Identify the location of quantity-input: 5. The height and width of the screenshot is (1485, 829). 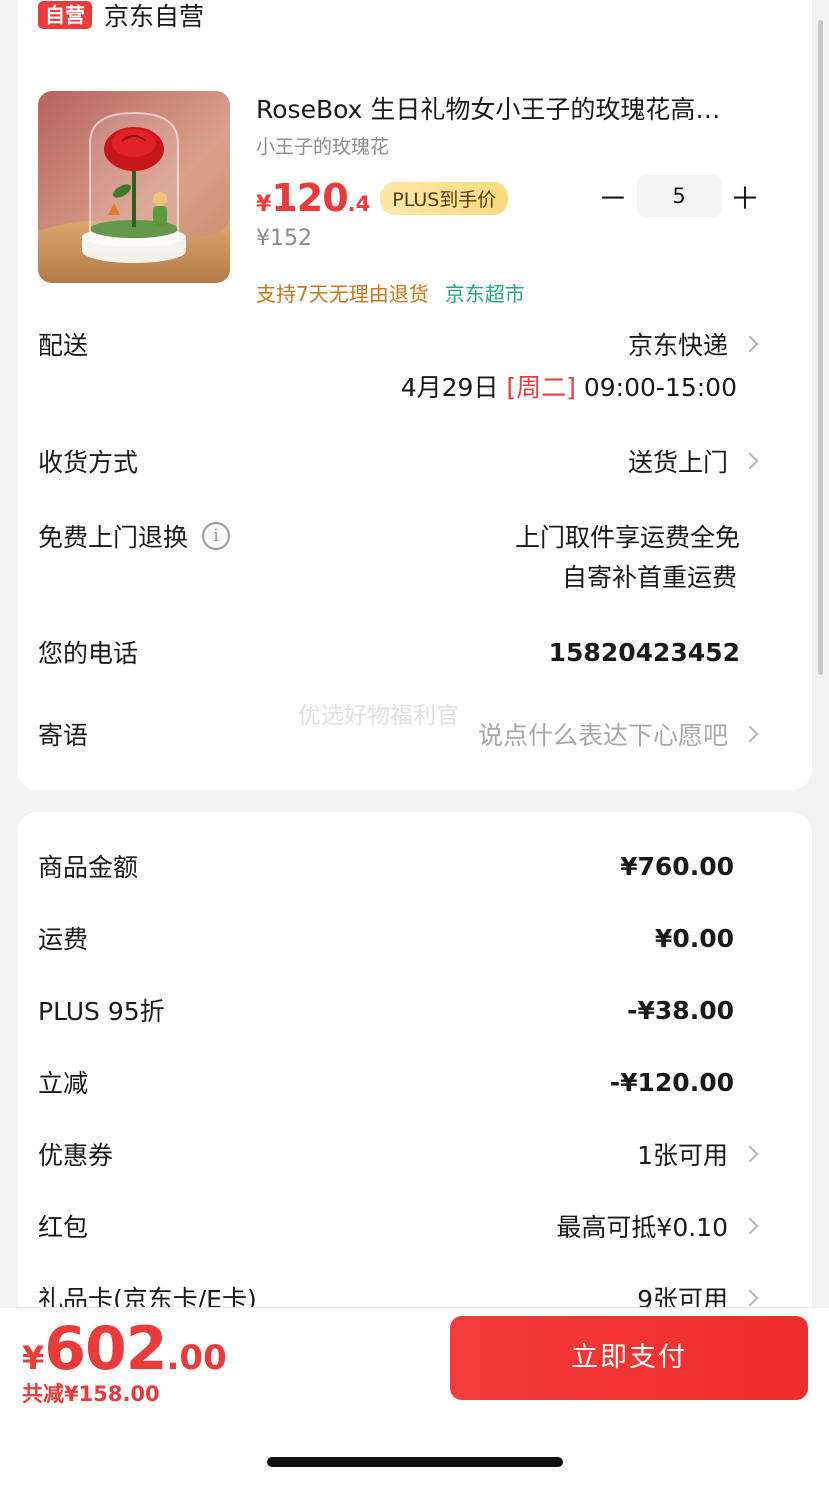
(679, 196).